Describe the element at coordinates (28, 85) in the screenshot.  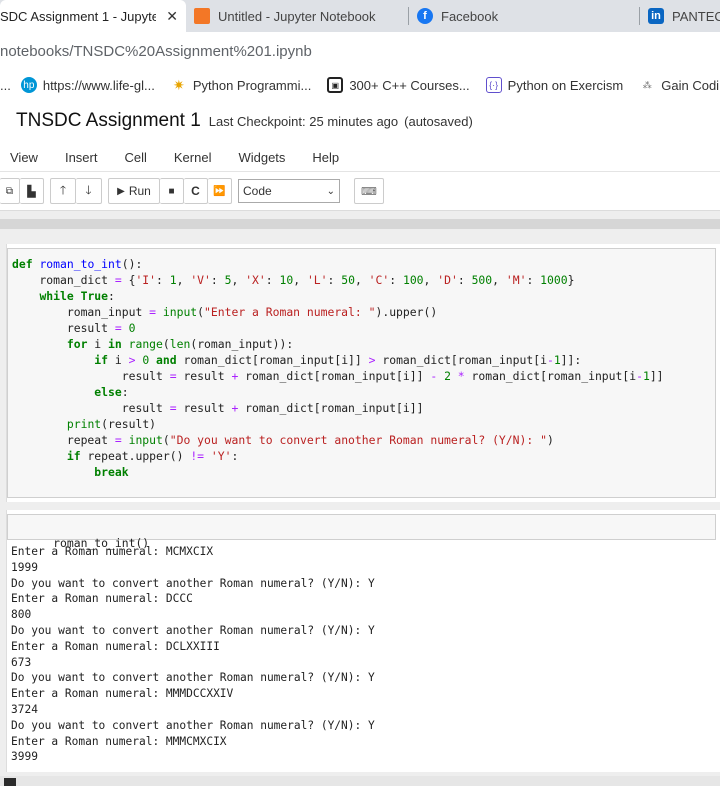
I see `hp-icon: hp` at that location.